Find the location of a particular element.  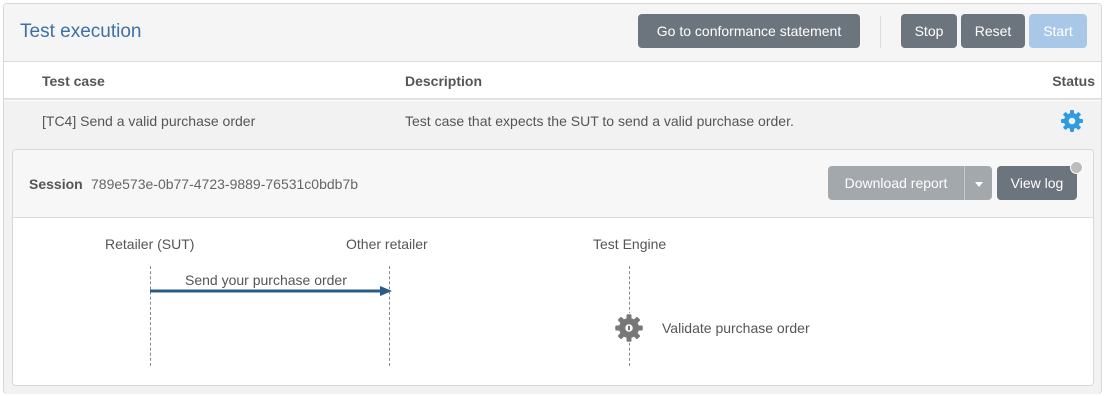

column-header-description: Description is located at coordinates (444, 81).